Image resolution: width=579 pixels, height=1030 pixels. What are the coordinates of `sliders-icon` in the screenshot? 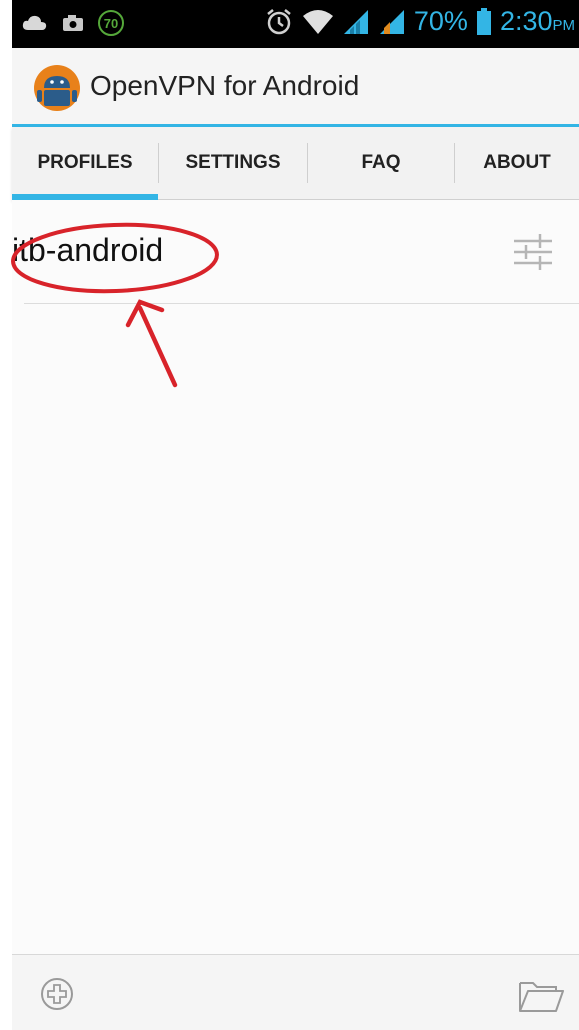 It's located at (533, 252).